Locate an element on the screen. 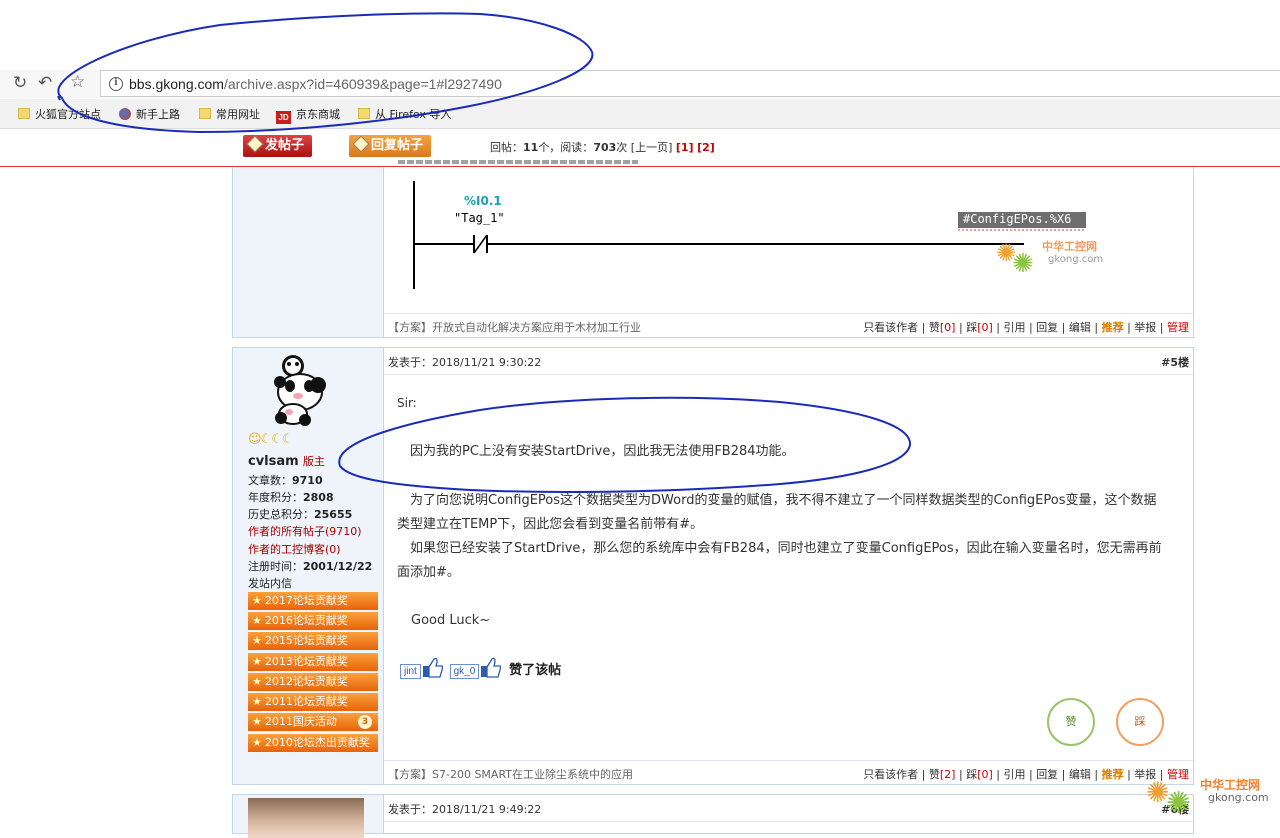  like-button: 赞 is located at coordinates (1071, 722).